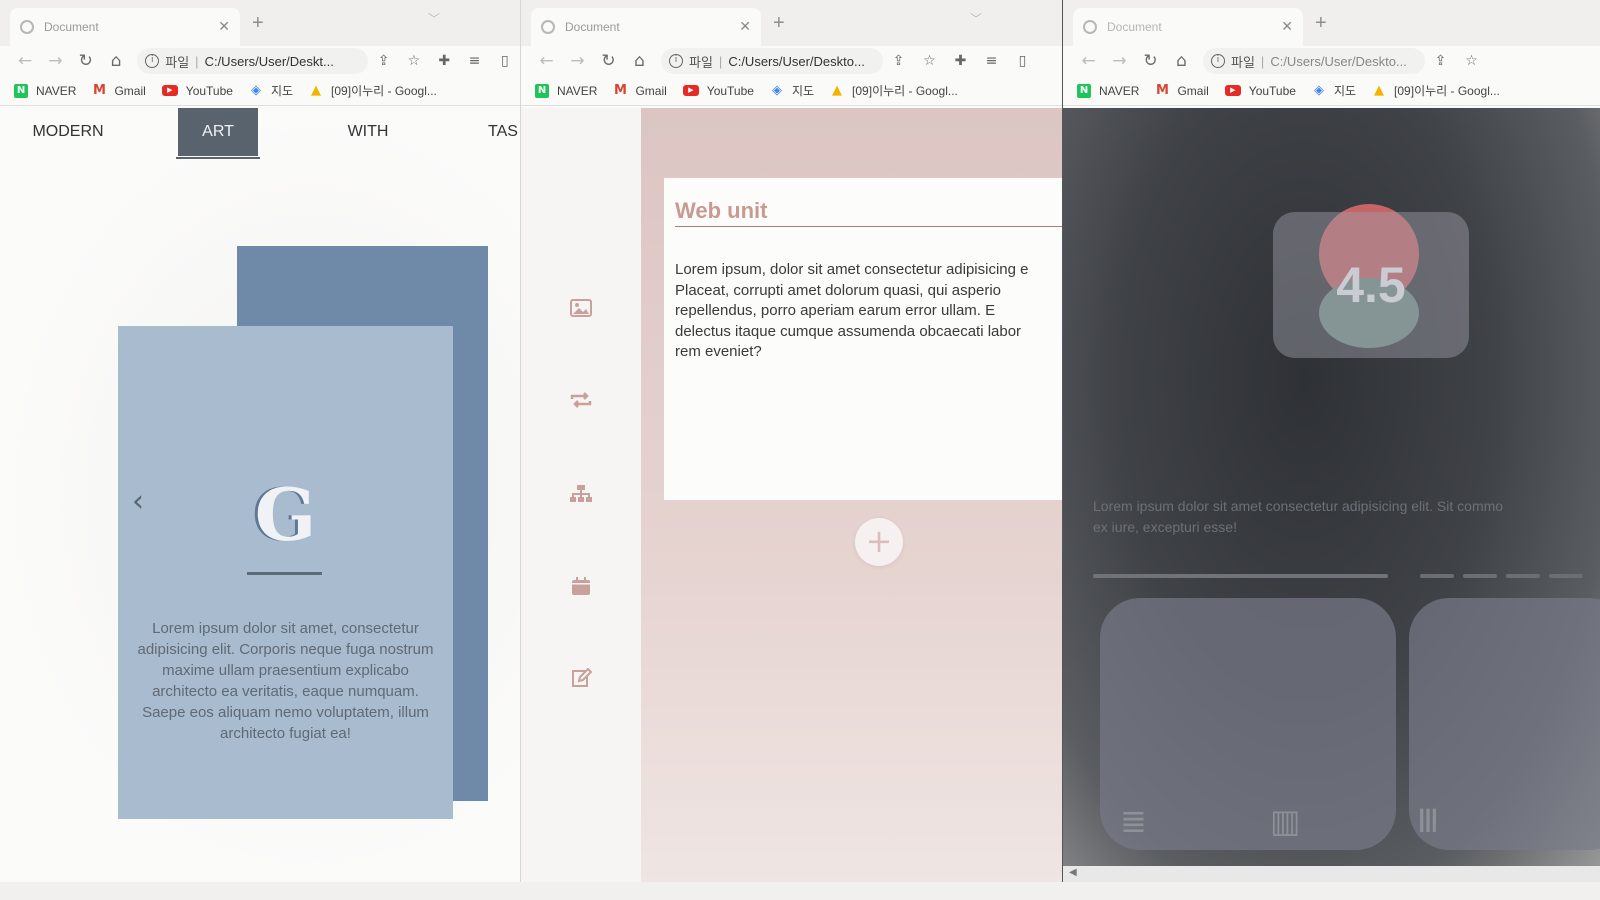  Describe the element at coordinates (1318, 90) in the screenshot. I see `maps-icon: ◈` at that location.